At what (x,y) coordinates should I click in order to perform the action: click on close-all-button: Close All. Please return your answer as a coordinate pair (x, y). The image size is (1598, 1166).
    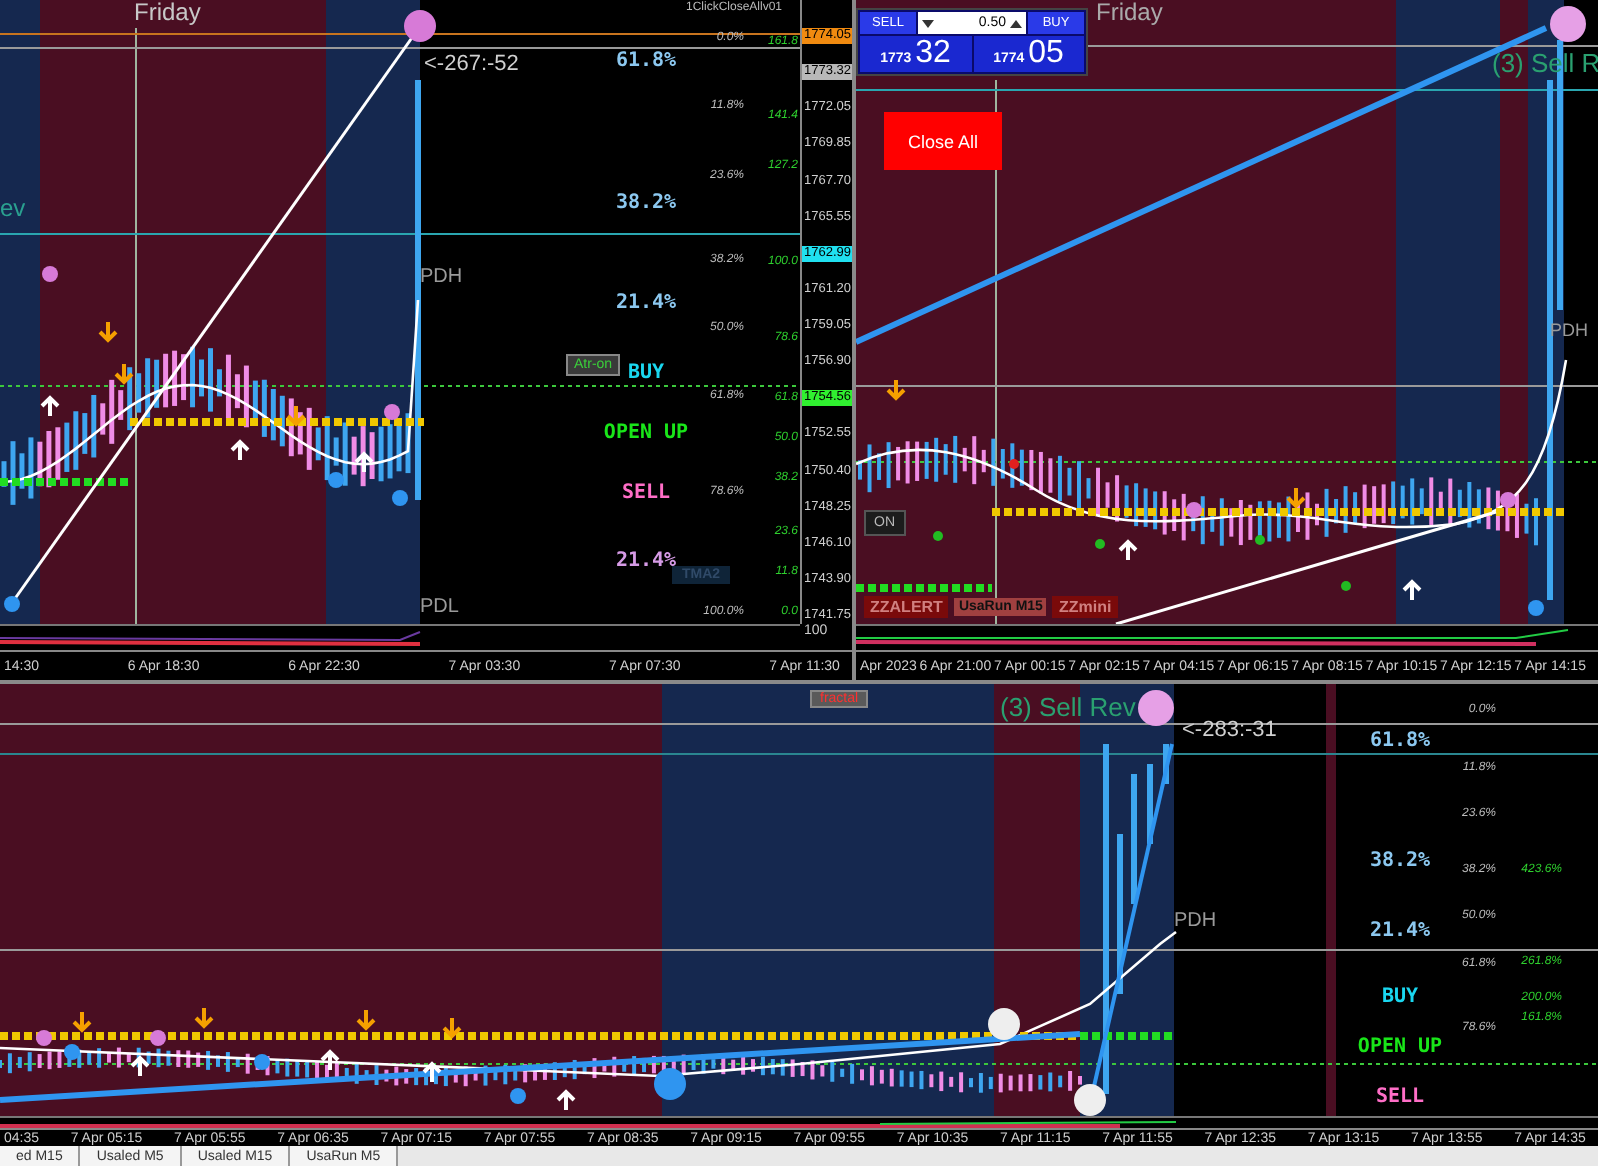
    Looking at the image, I should click on (943, 141).